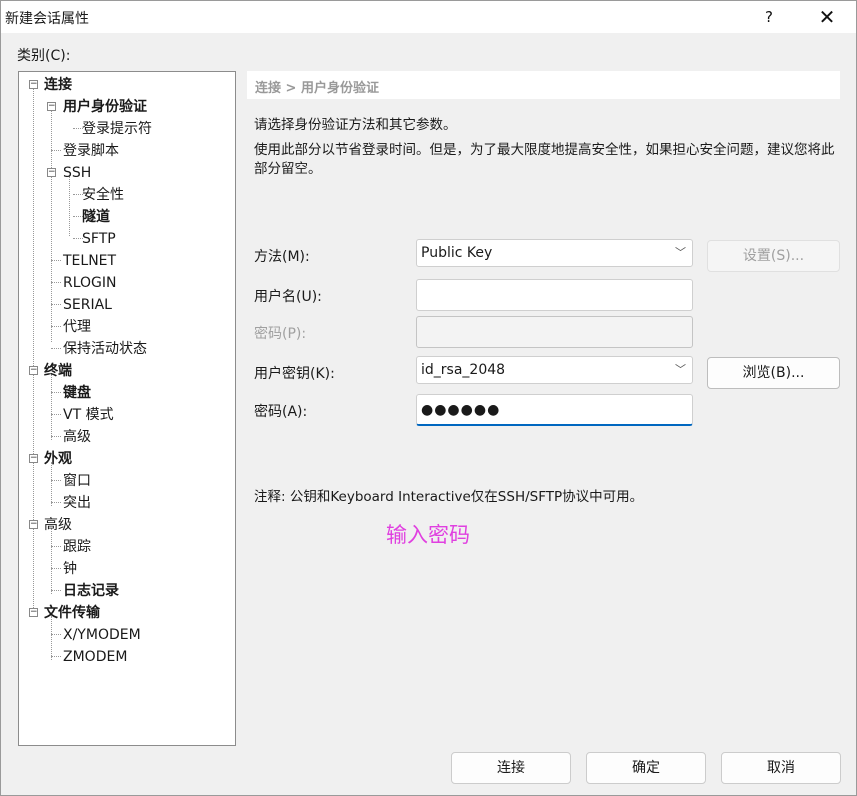  I want to click on hint-annotation: 输入密码, so click(428, 535).